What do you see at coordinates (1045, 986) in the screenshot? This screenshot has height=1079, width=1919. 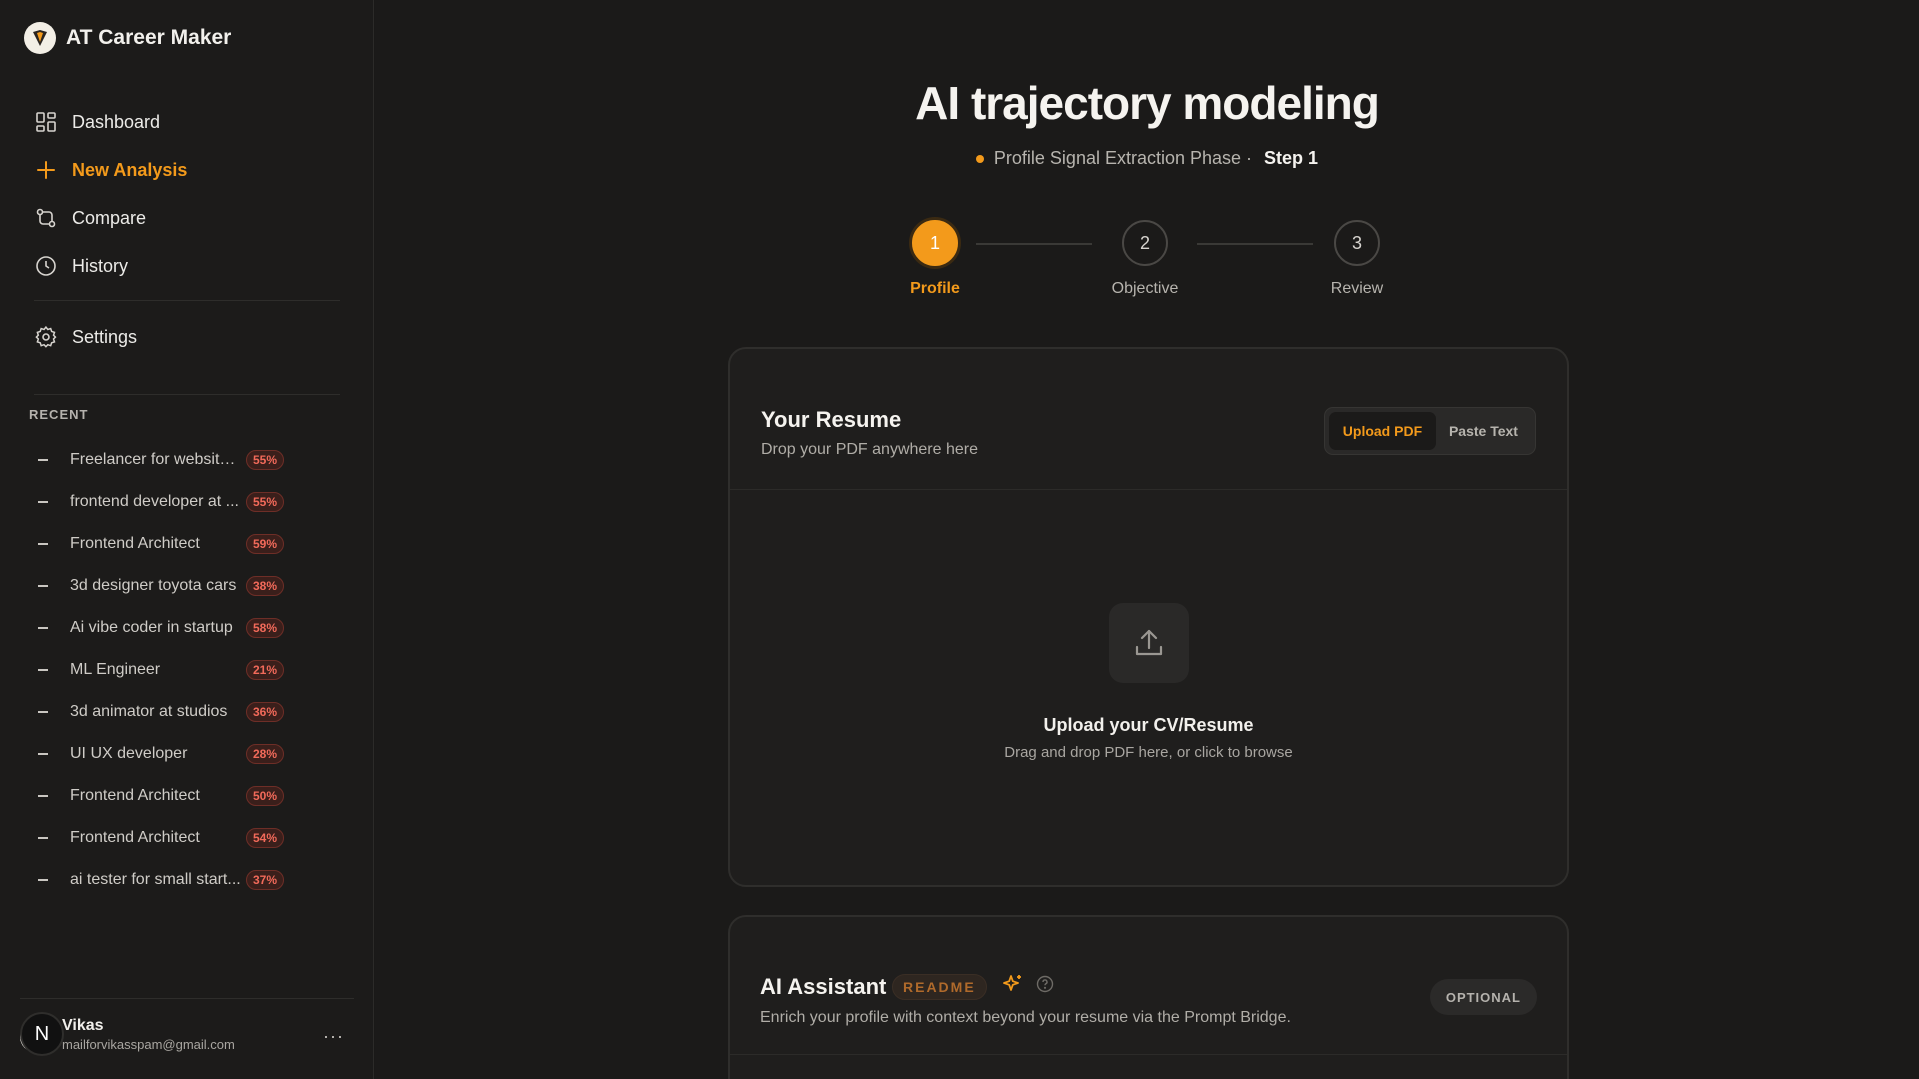 I see `help-icon` at bounding box center [1045, 986].